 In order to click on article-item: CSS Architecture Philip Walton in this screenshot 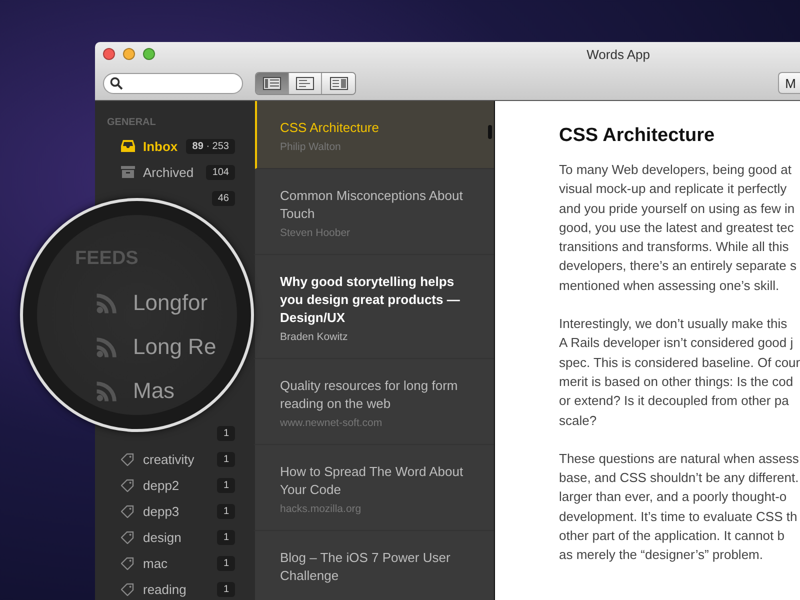, I will do `click(374, 135)`.